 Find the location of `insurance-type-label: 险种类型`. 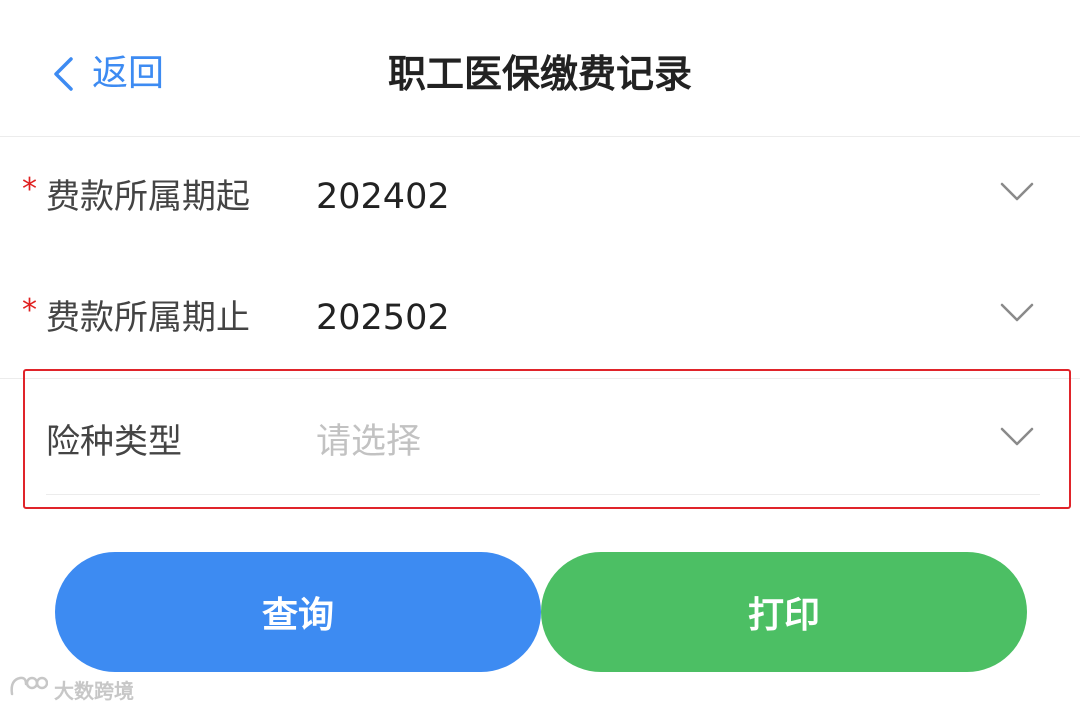

insurance-type-label: 险种类型 is located at coordinates (114, 442).